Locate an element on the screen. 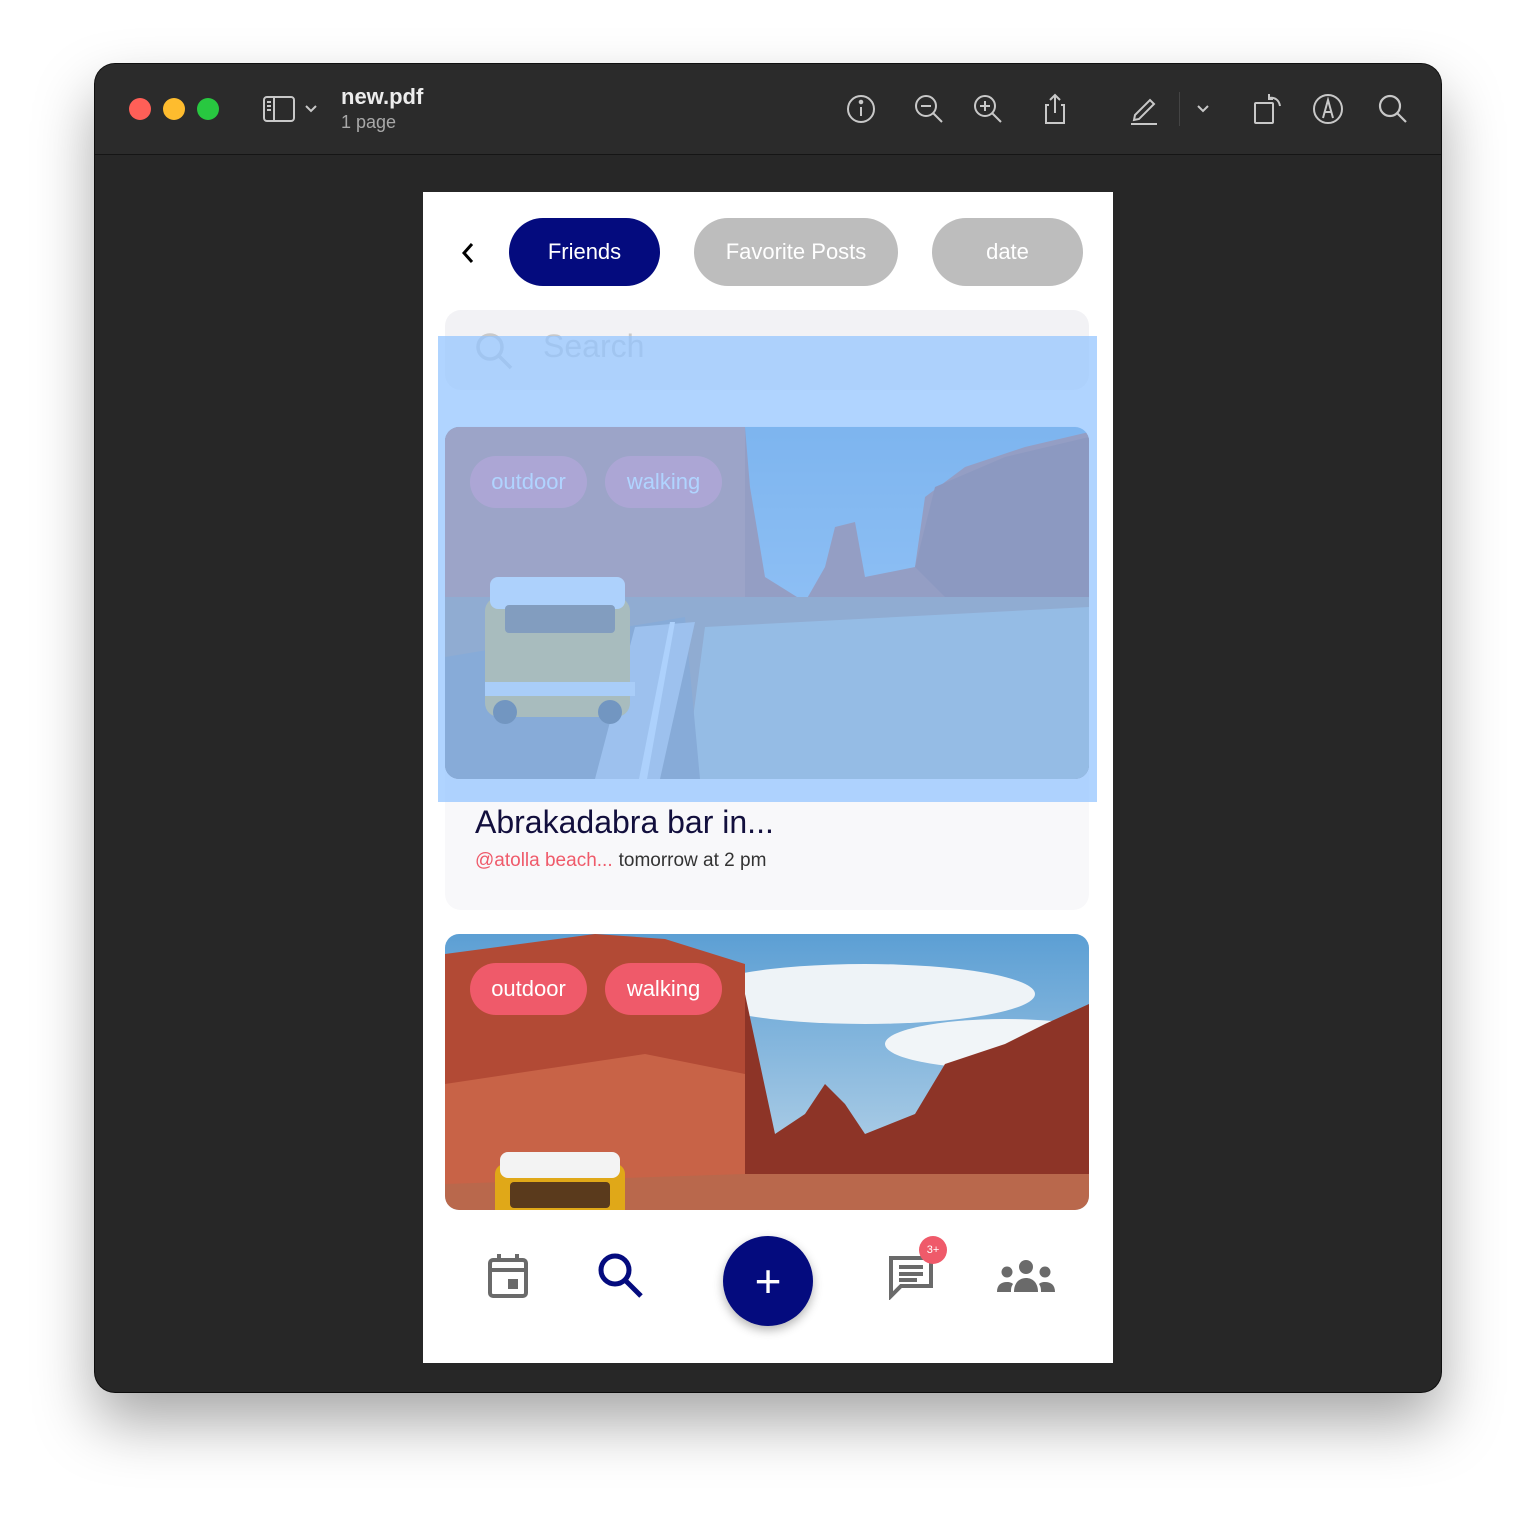  post-meta: @atolla beach... tomorrow at 2 pm is located at coordinates (620, 861).